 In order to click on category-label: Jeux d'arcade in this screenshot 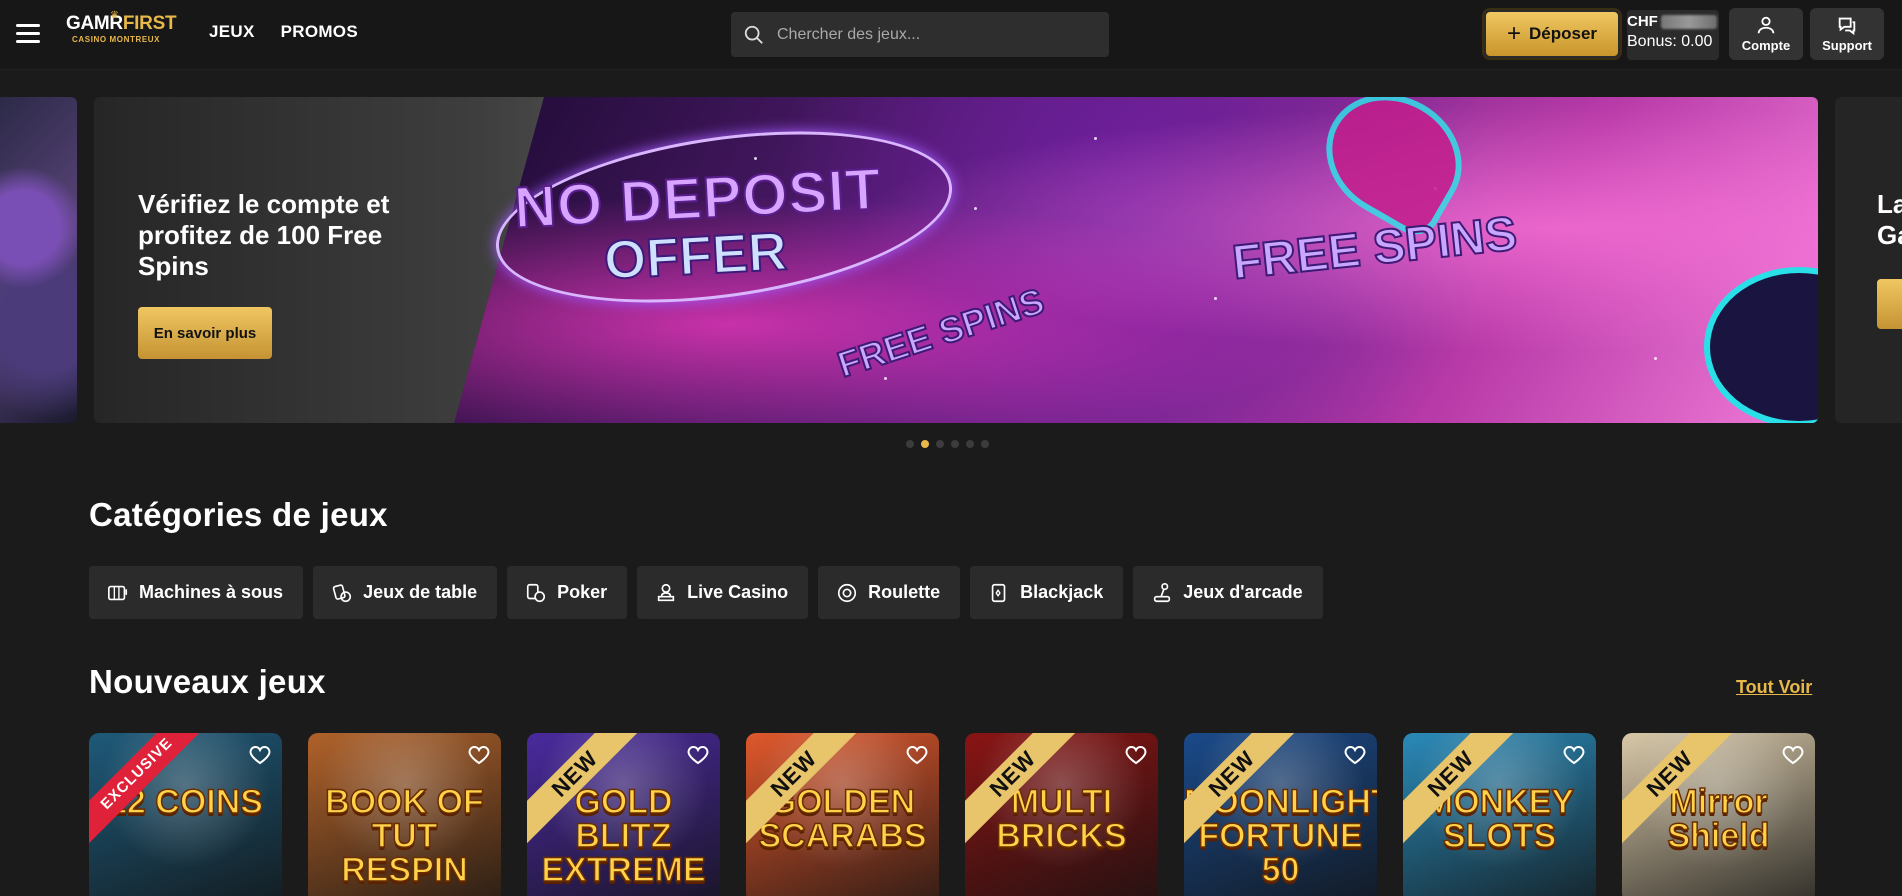, I will do `click(1243, 592)`.